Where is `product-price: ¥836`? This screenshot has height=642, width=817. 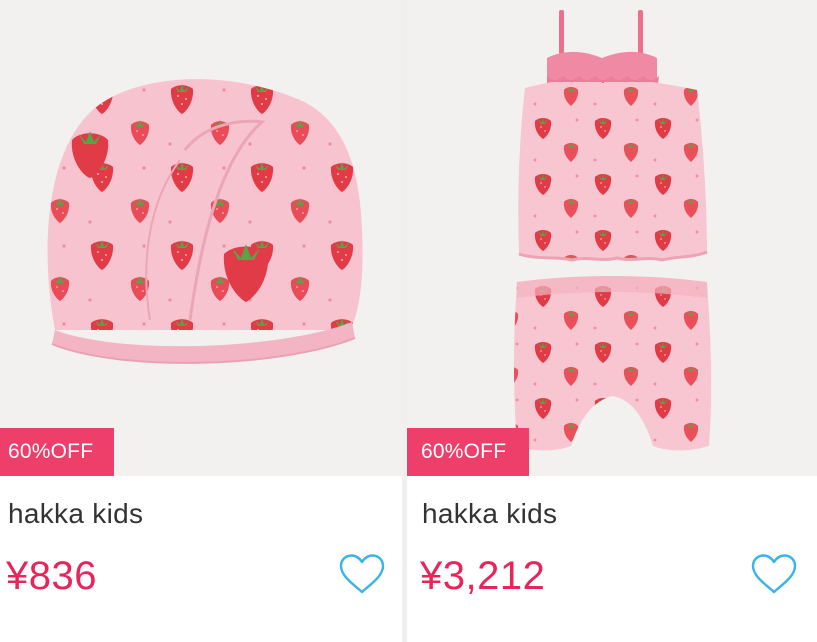
product-price: ¥836 is located at coordinates (51, 576).